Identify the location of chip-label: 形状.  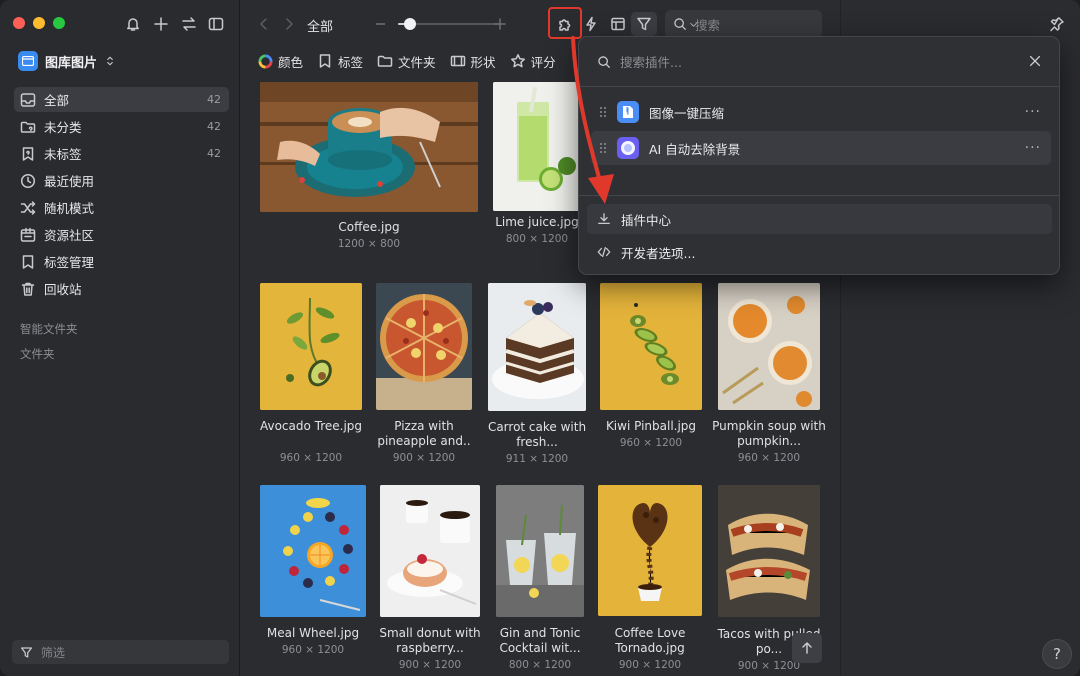
(483, 62).